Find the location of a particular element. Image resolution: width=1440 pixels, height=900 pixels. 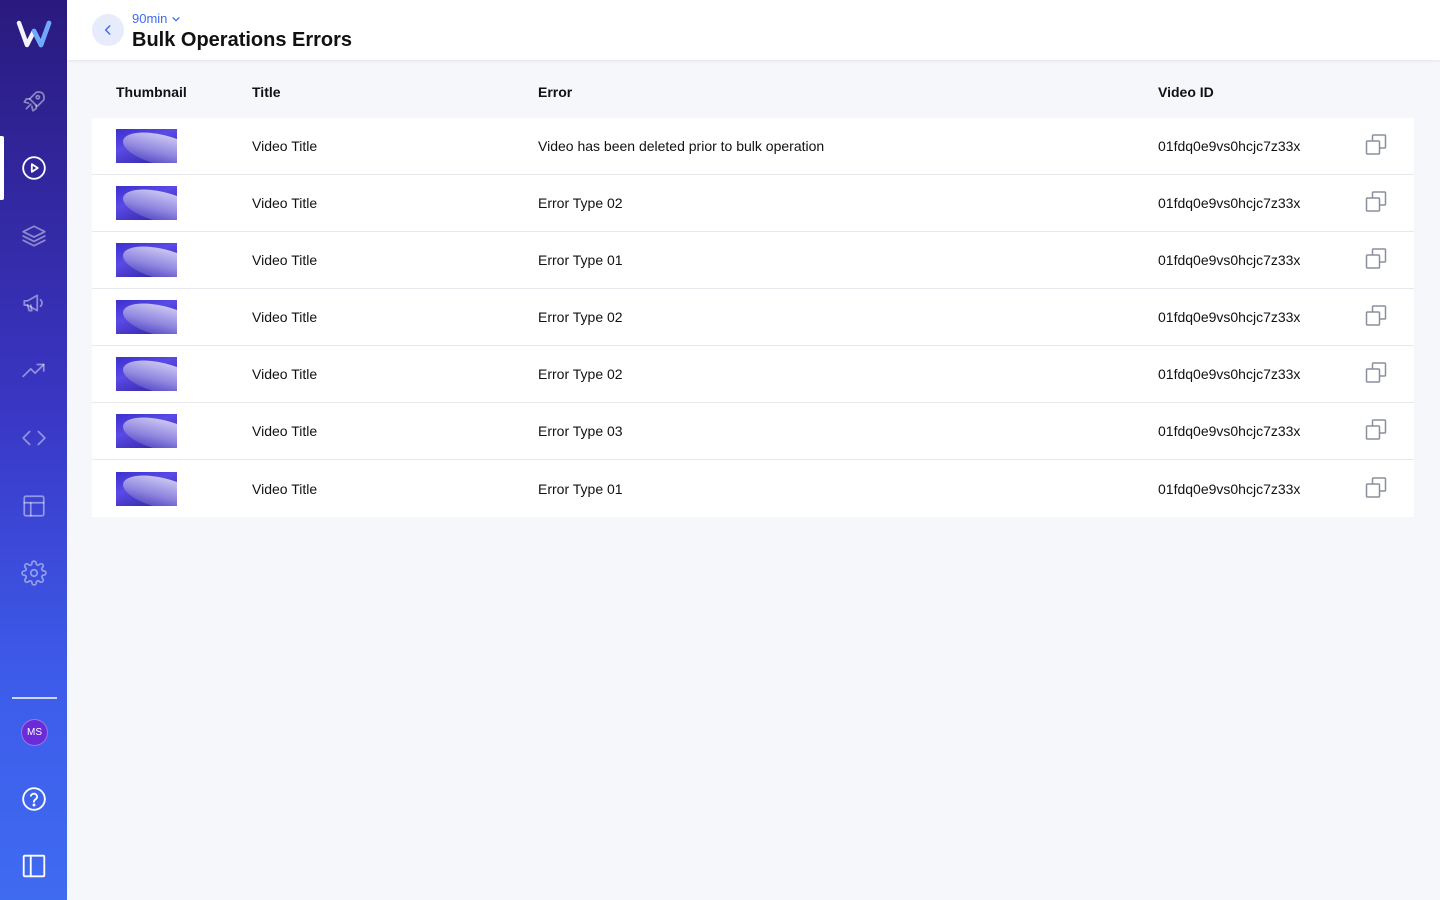

rocket-icon is located at coordinates (33, 101).